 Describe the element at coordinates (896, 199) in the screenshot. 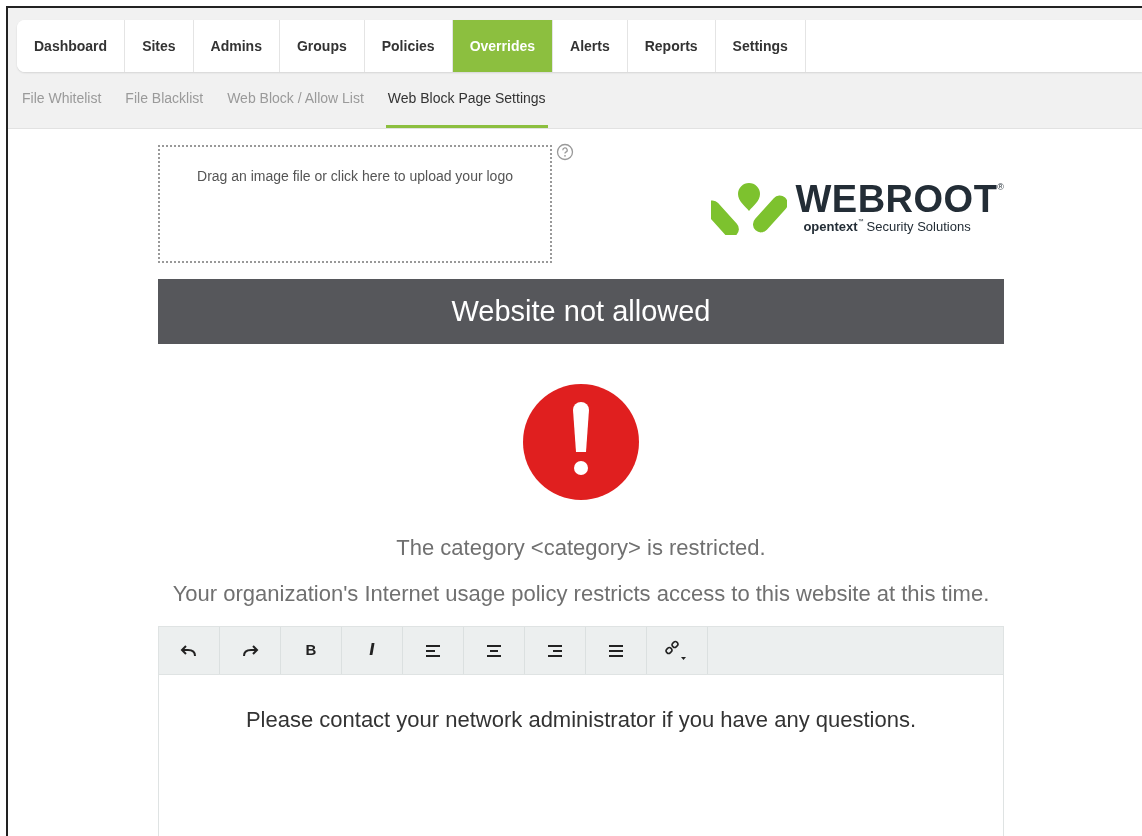

I see `logo-wordmark: WEBROOT` at that location.